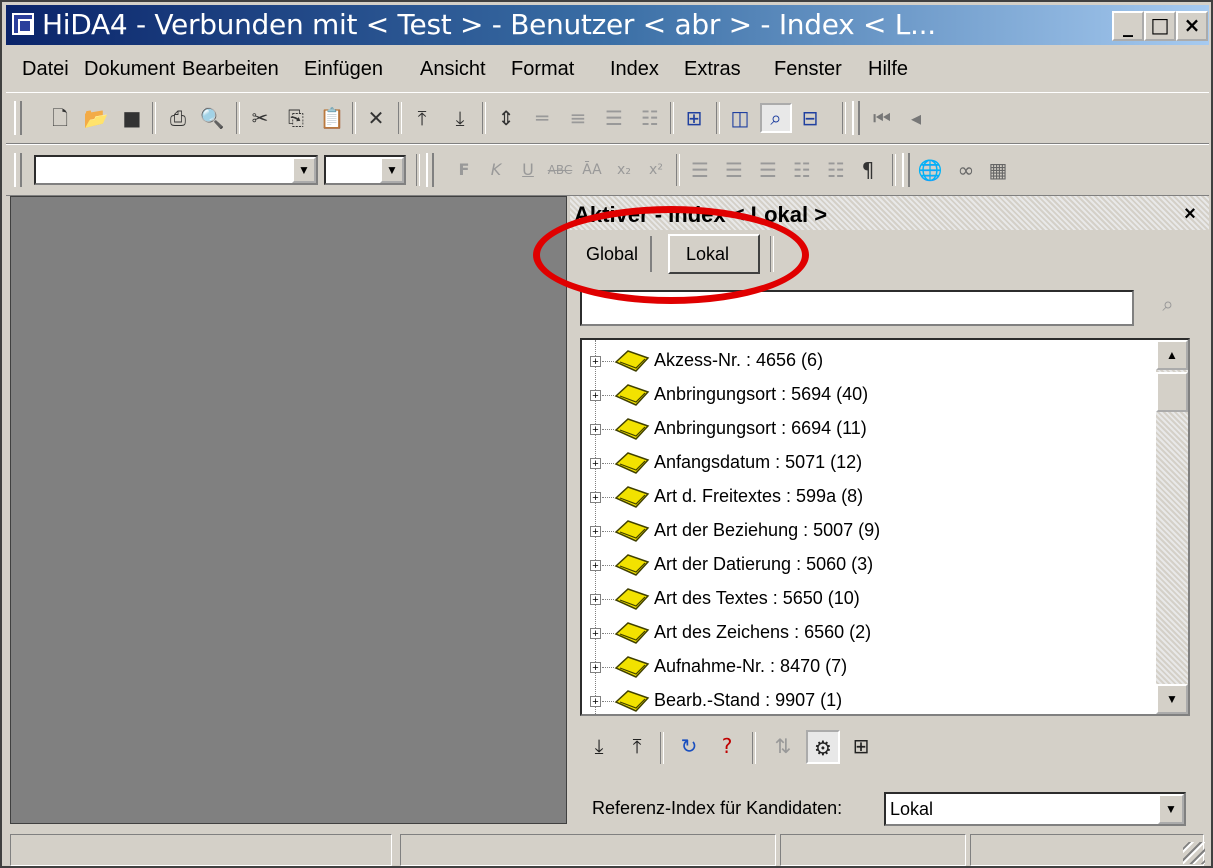 This screenshot has width=1213, height=868. What do you see at coordinates (869, 699) in the screenshot?
I see `tree-item: + Bearb.-Stand : 9907 (1)` at bounding box center [869, 699].